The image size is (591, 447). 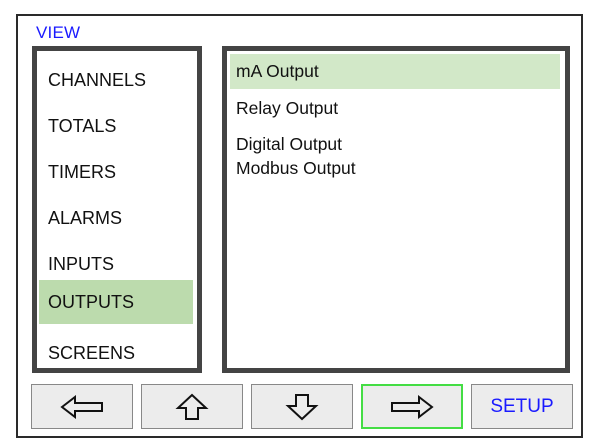 I want to click on arrow-right-icon, so click(x=412, y=406).